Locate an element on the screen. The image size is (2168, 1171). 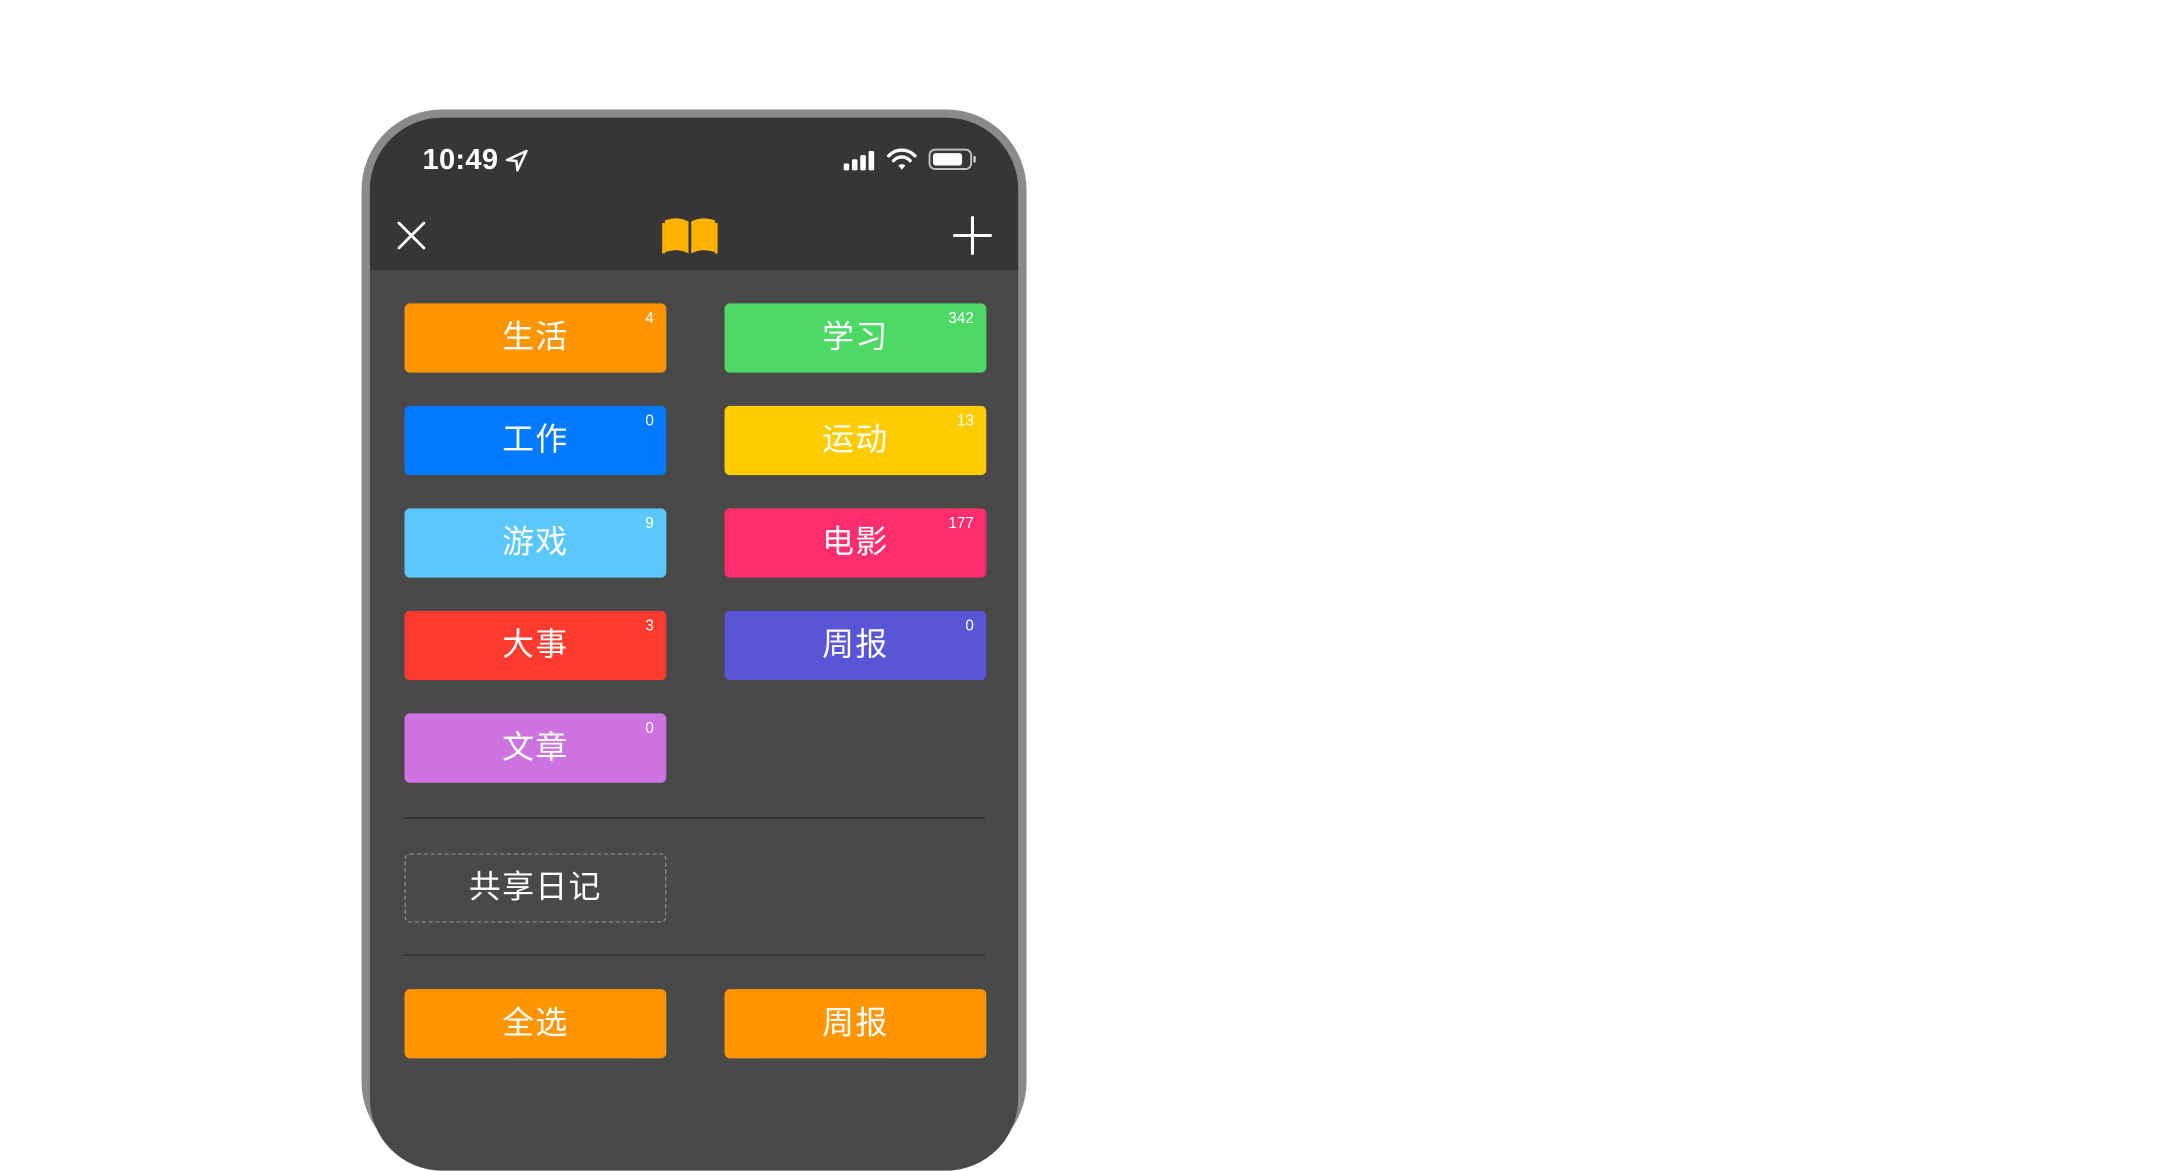
category-count: 9 is located at coordinates (649, 523).